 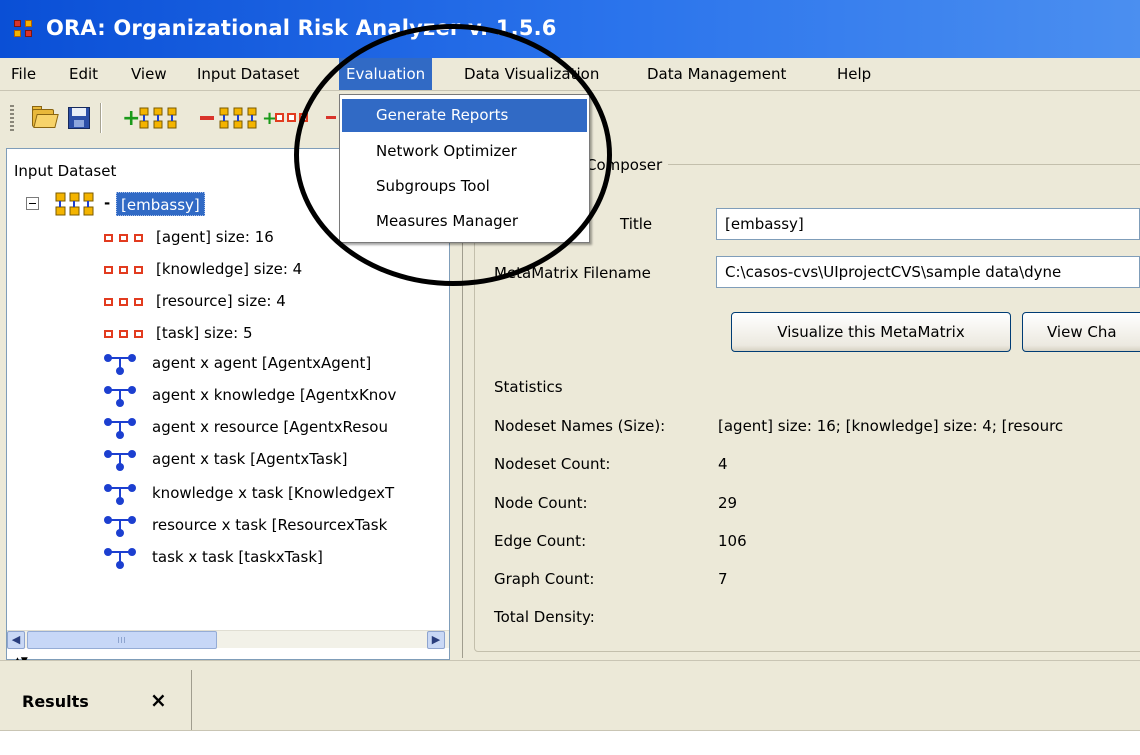 I want to click on tree-item-nodeset: [agent] size: 16, so click(x=189, y=237).